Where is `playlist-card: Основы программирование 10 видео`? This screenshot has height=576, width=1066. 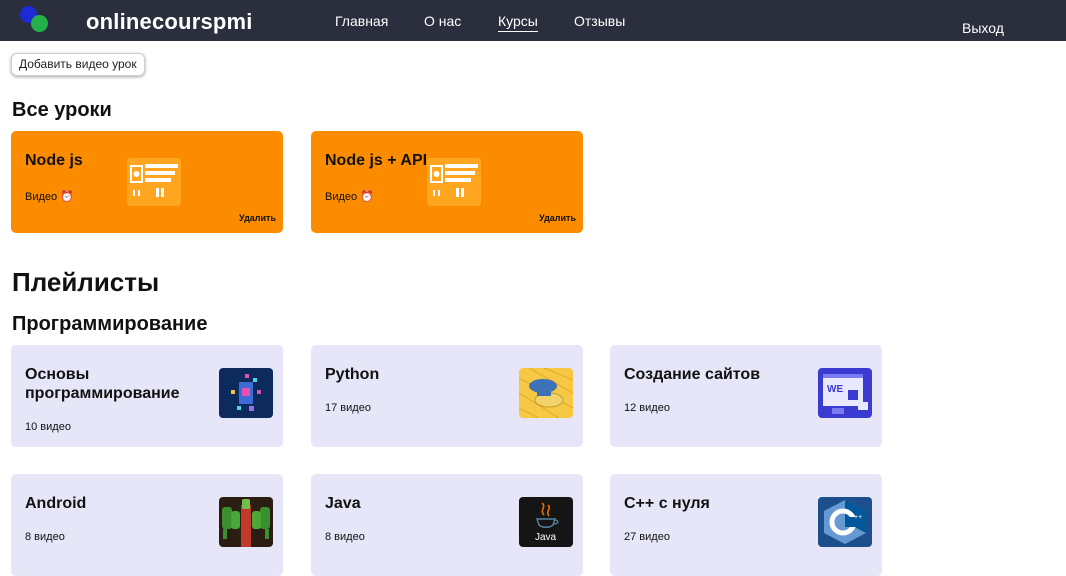 playlist-card: Основы программирование 10 видео is located at coordinates (147, 396).